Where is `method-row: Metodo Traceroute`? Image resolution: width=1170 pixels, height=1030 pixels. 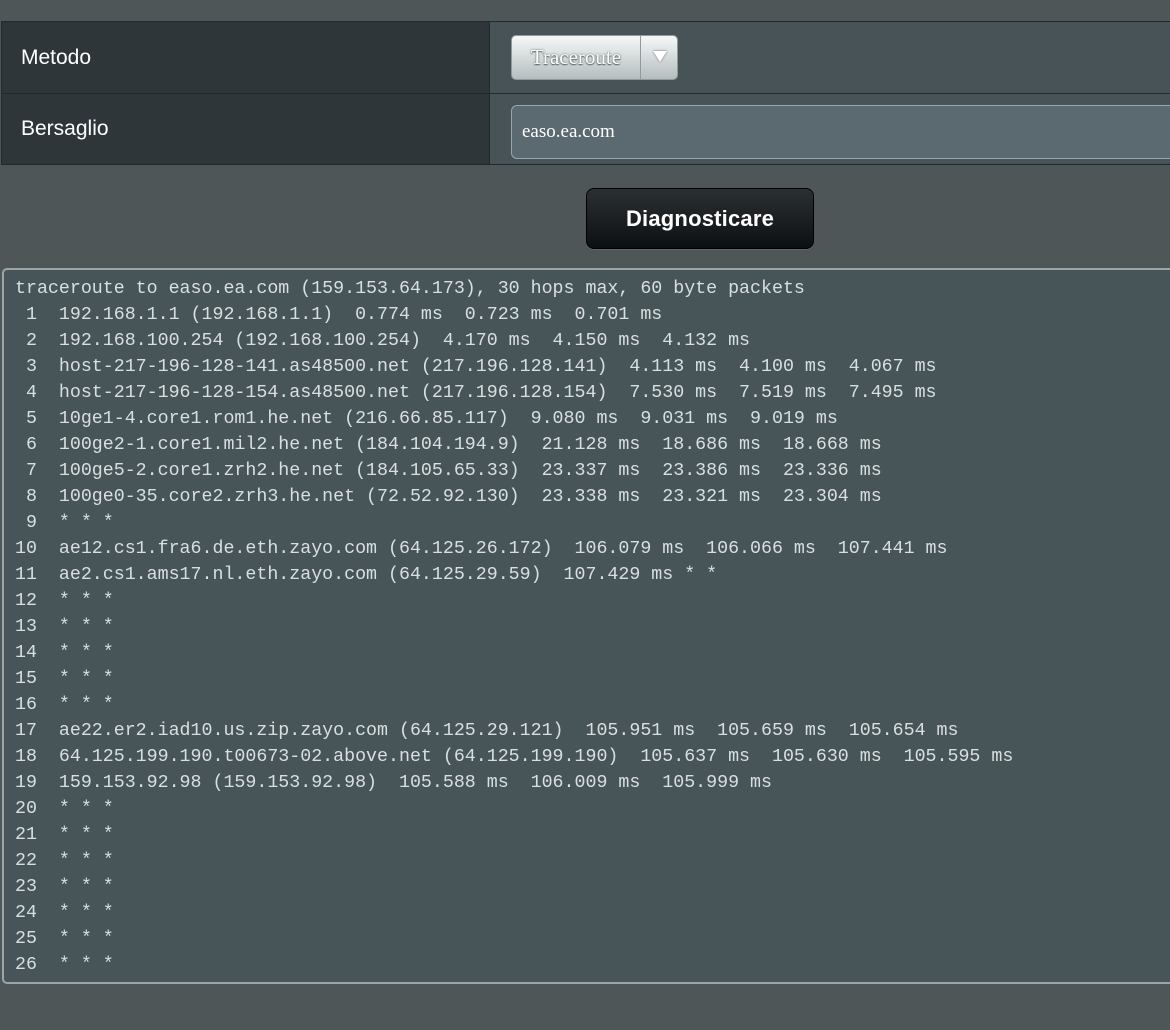 method-row: Metodo Traceroute is located at coordinates (585, 57).